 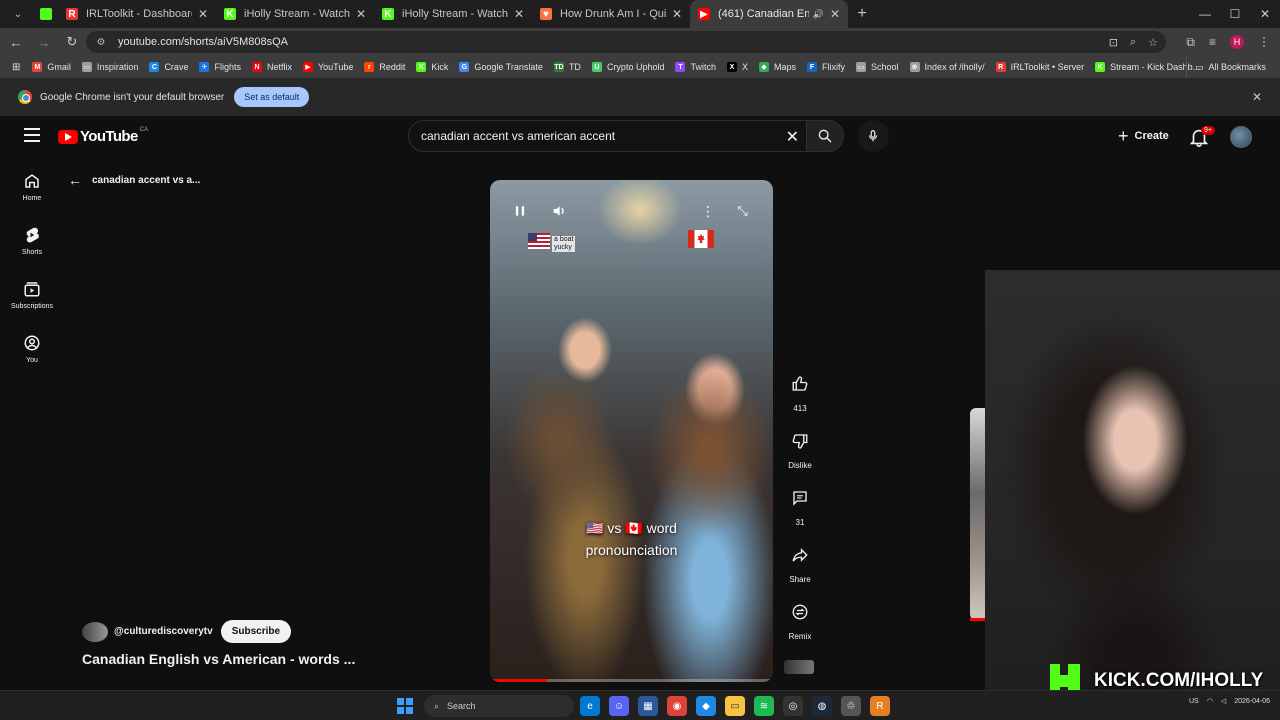 What do you see at coordinates (611, 14) in the screenshot?
I see `browser-tab: ♥ How Drunk Am I - Quiz: Am I Drunk ✕` at bounding box center [611, 14].